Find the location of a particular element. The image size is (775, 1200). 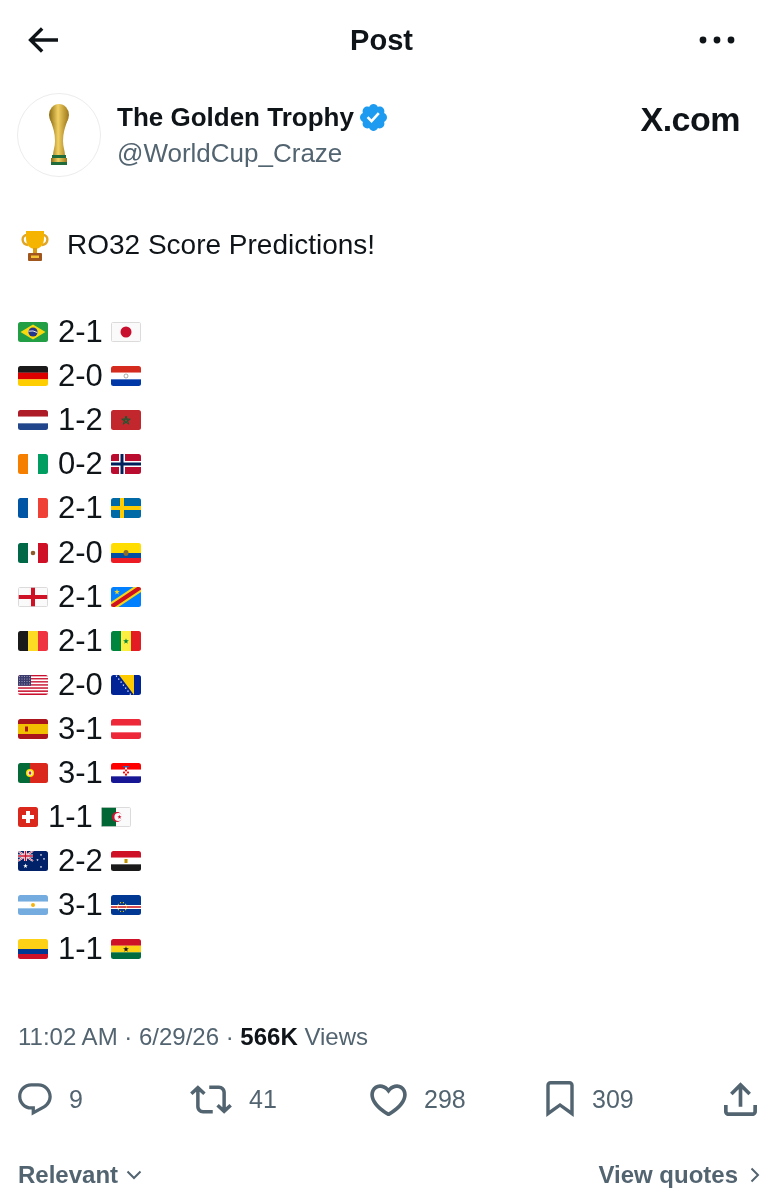

japan-flag-icon is located at coordinates (125, 332).